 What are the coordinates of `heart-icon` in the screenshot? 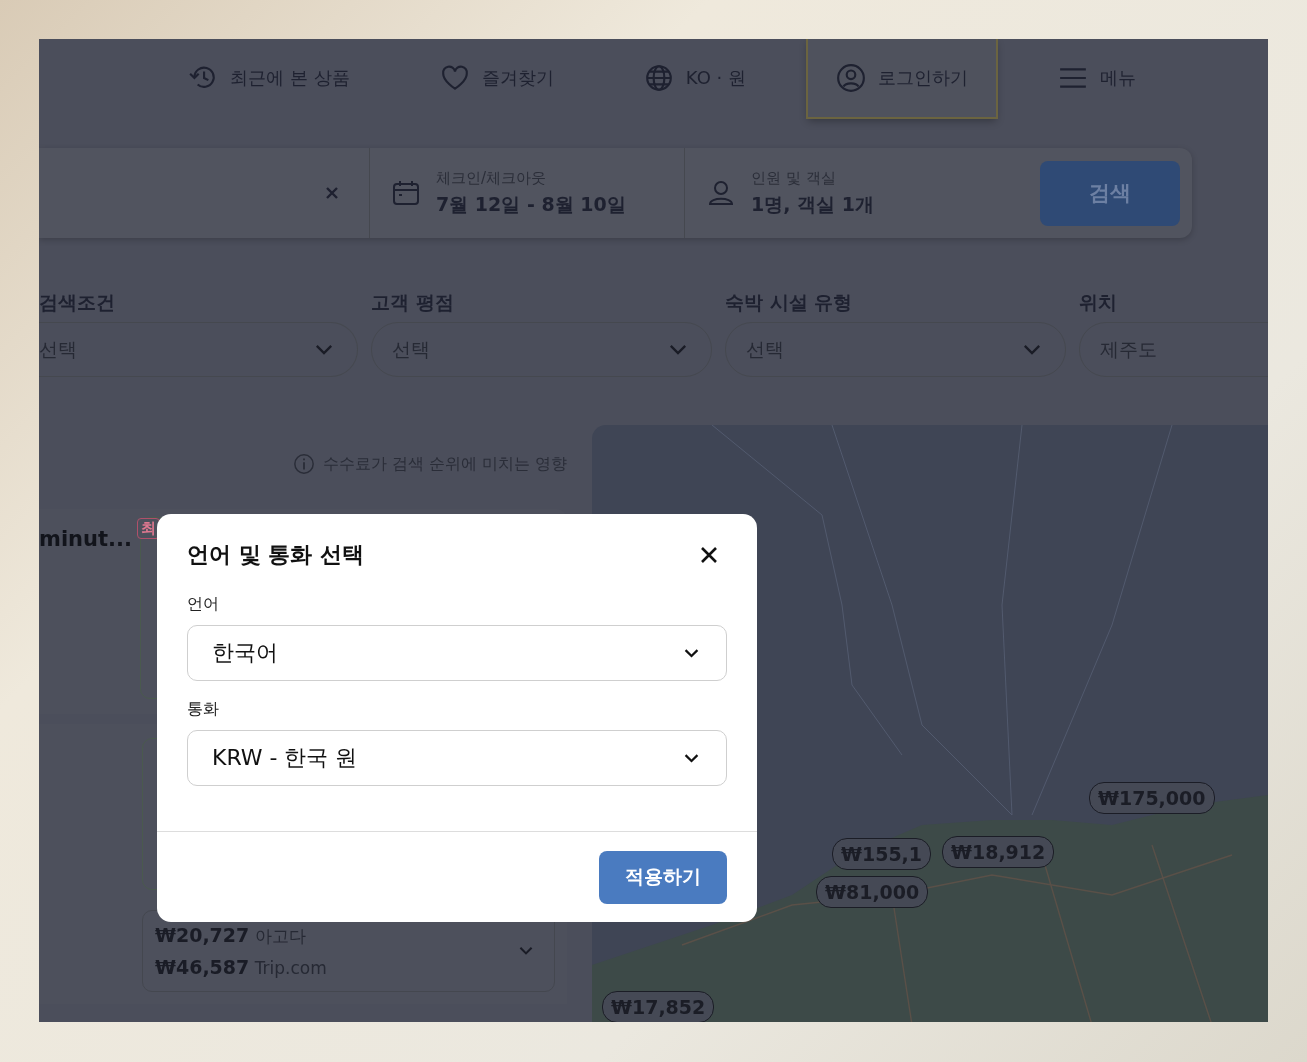 It's located at (454, 78).